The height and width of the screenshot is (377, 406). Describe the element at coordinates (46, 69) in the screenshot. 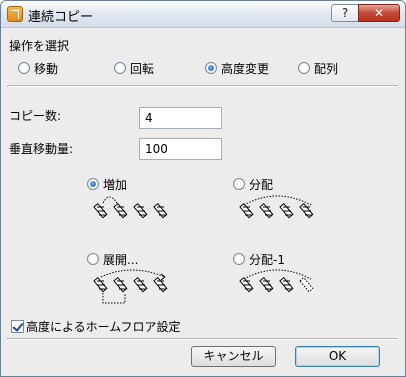

I see `radio-move-label: 移動` at that location.